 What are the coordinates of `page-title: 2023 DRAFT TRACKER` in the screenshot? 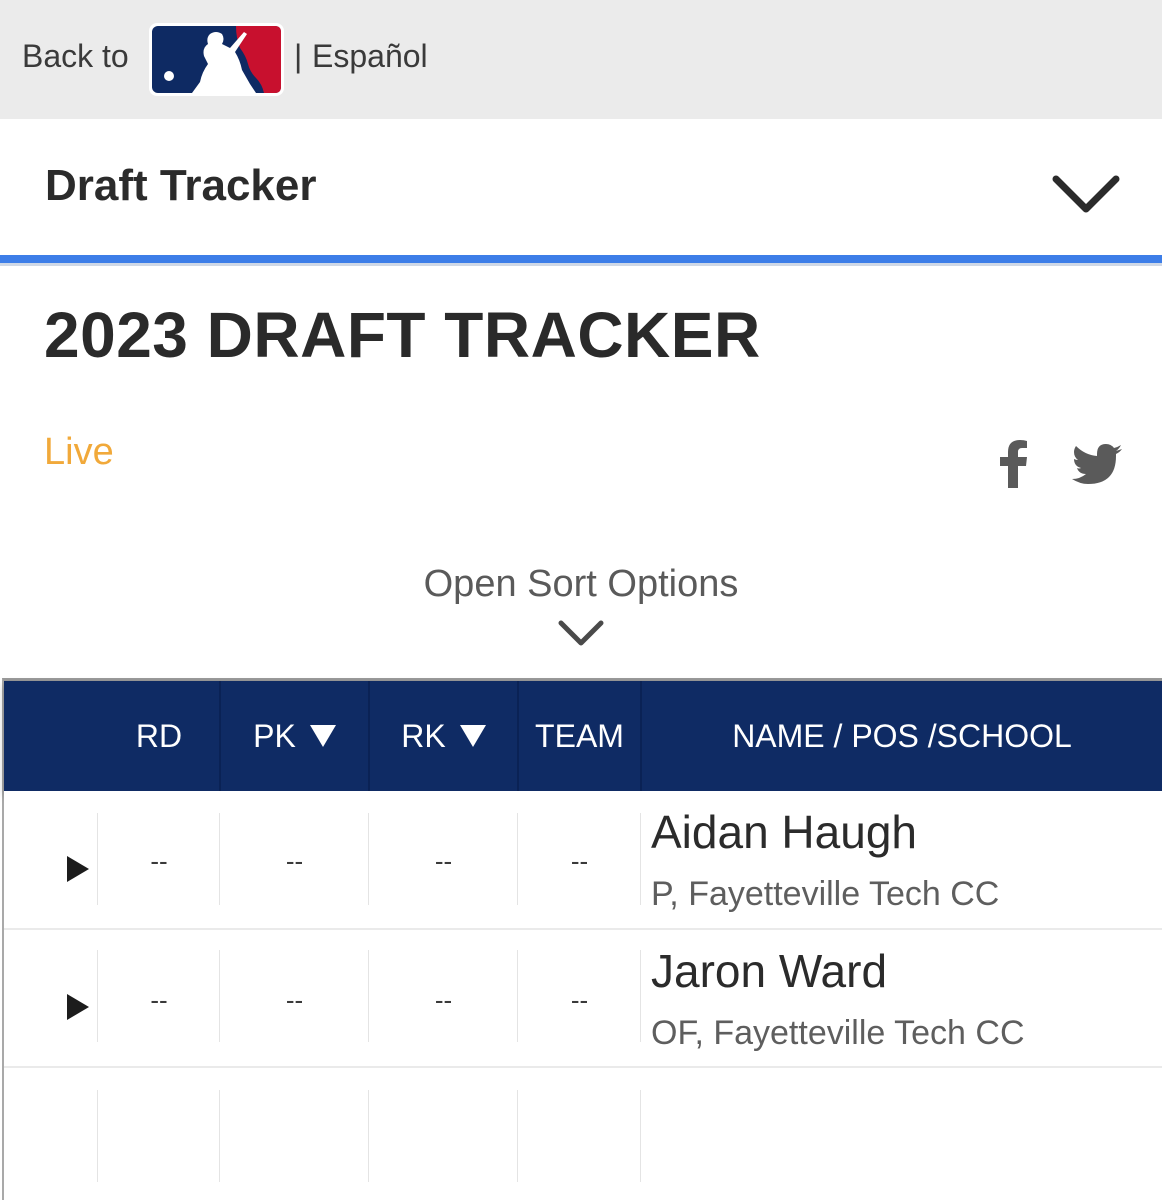 It's located at (402, 335).